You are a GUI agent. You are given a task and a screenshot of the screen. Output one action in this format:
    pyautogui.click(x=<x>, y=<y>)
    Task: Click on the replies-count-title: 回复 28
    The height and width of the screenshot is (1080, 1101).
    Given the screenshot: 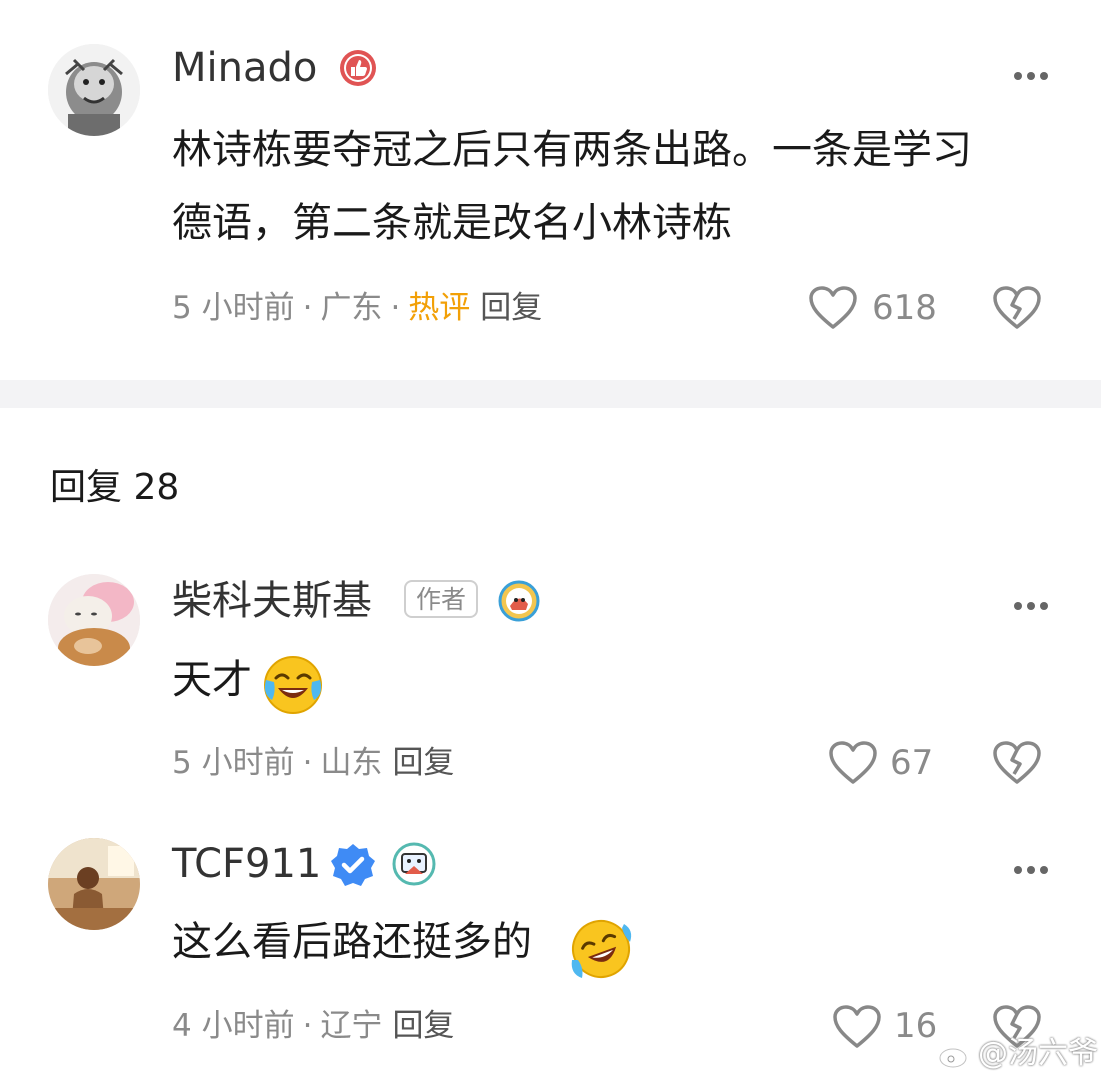 What is the action you would take?
    pyautogui.click(x=115, y=487)
    